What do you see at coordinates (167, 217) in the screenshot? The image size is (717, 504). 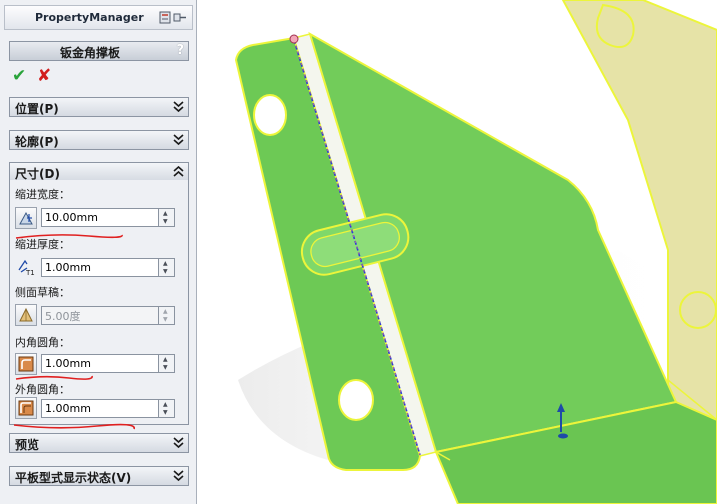 I see `indent-width-spinner: ▲ ▼` at bounding box center [167, 217].